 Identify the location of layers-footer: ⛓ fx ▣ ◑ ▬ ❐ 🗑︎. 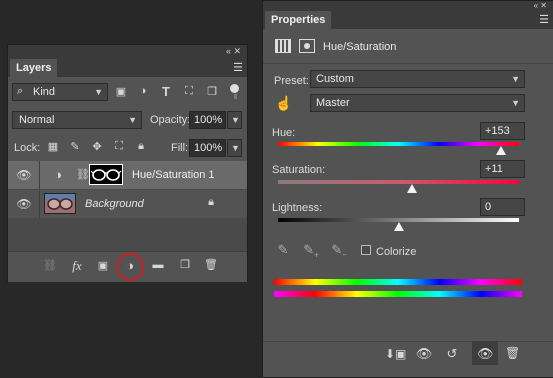
(127, 266).